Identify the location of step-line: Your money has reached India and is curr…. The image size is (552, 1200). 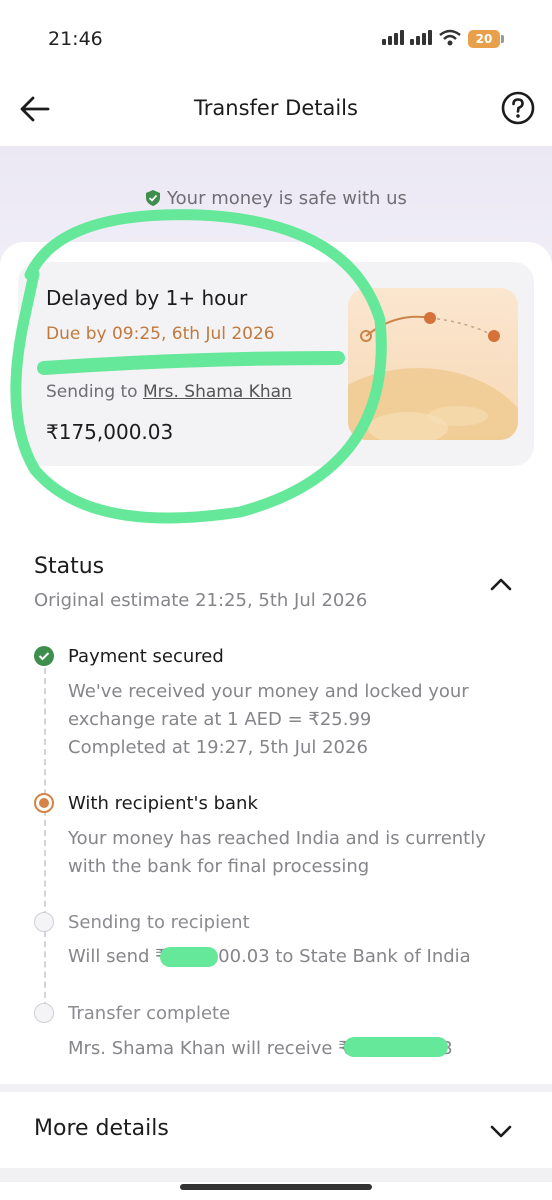
(277, 838).